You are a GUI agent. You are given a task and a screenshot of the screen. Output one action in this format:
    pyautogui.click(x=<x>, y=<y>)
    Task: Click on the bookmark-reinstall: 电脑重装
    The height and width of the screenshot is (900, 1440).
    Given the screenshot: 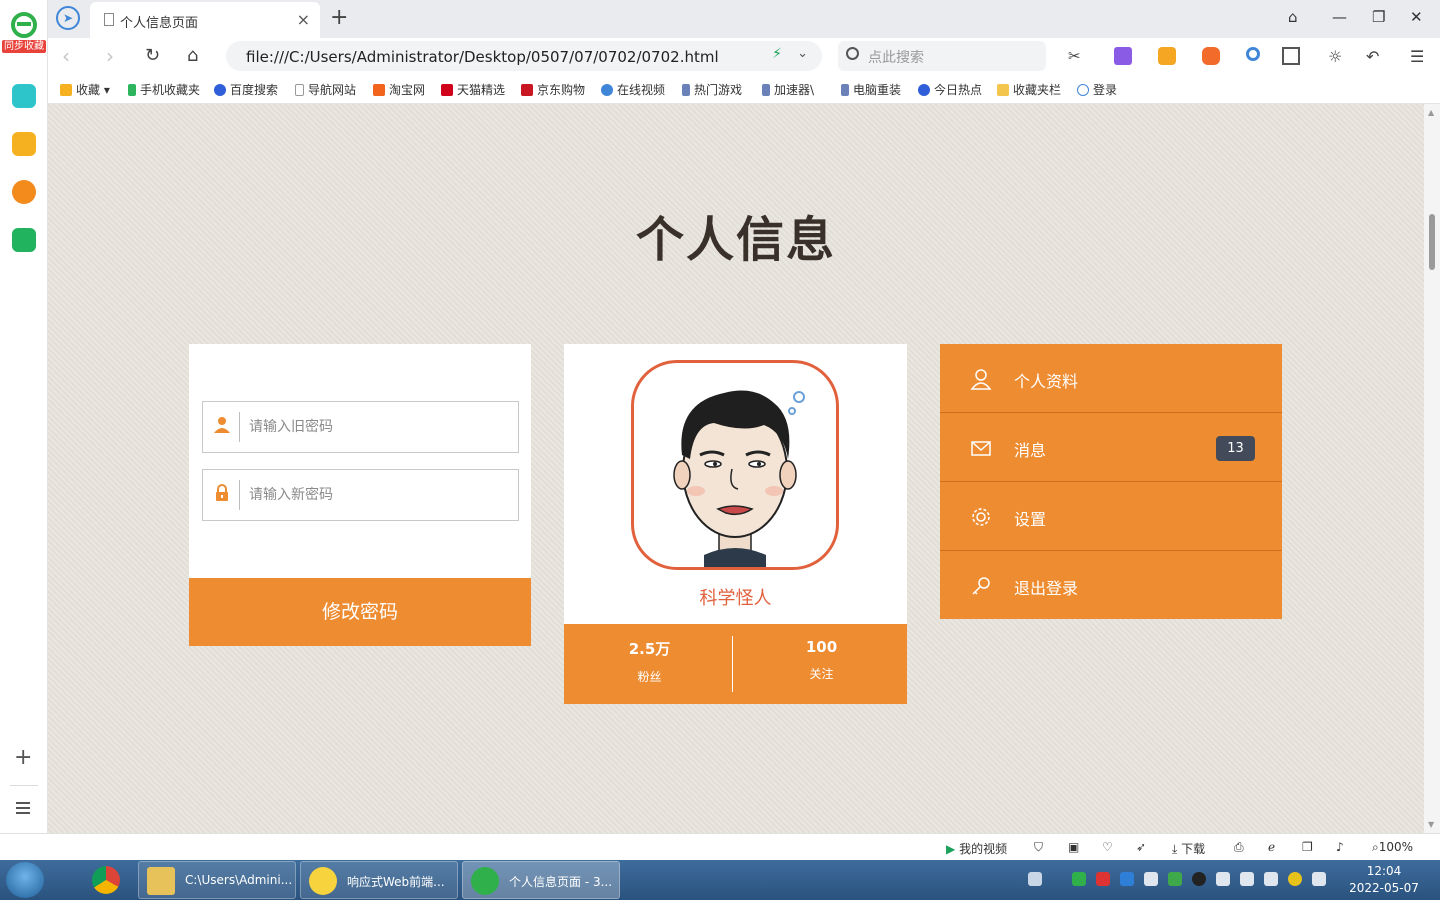 What is the action you would take?
    pyautogui.click(x=871, y=89)
    